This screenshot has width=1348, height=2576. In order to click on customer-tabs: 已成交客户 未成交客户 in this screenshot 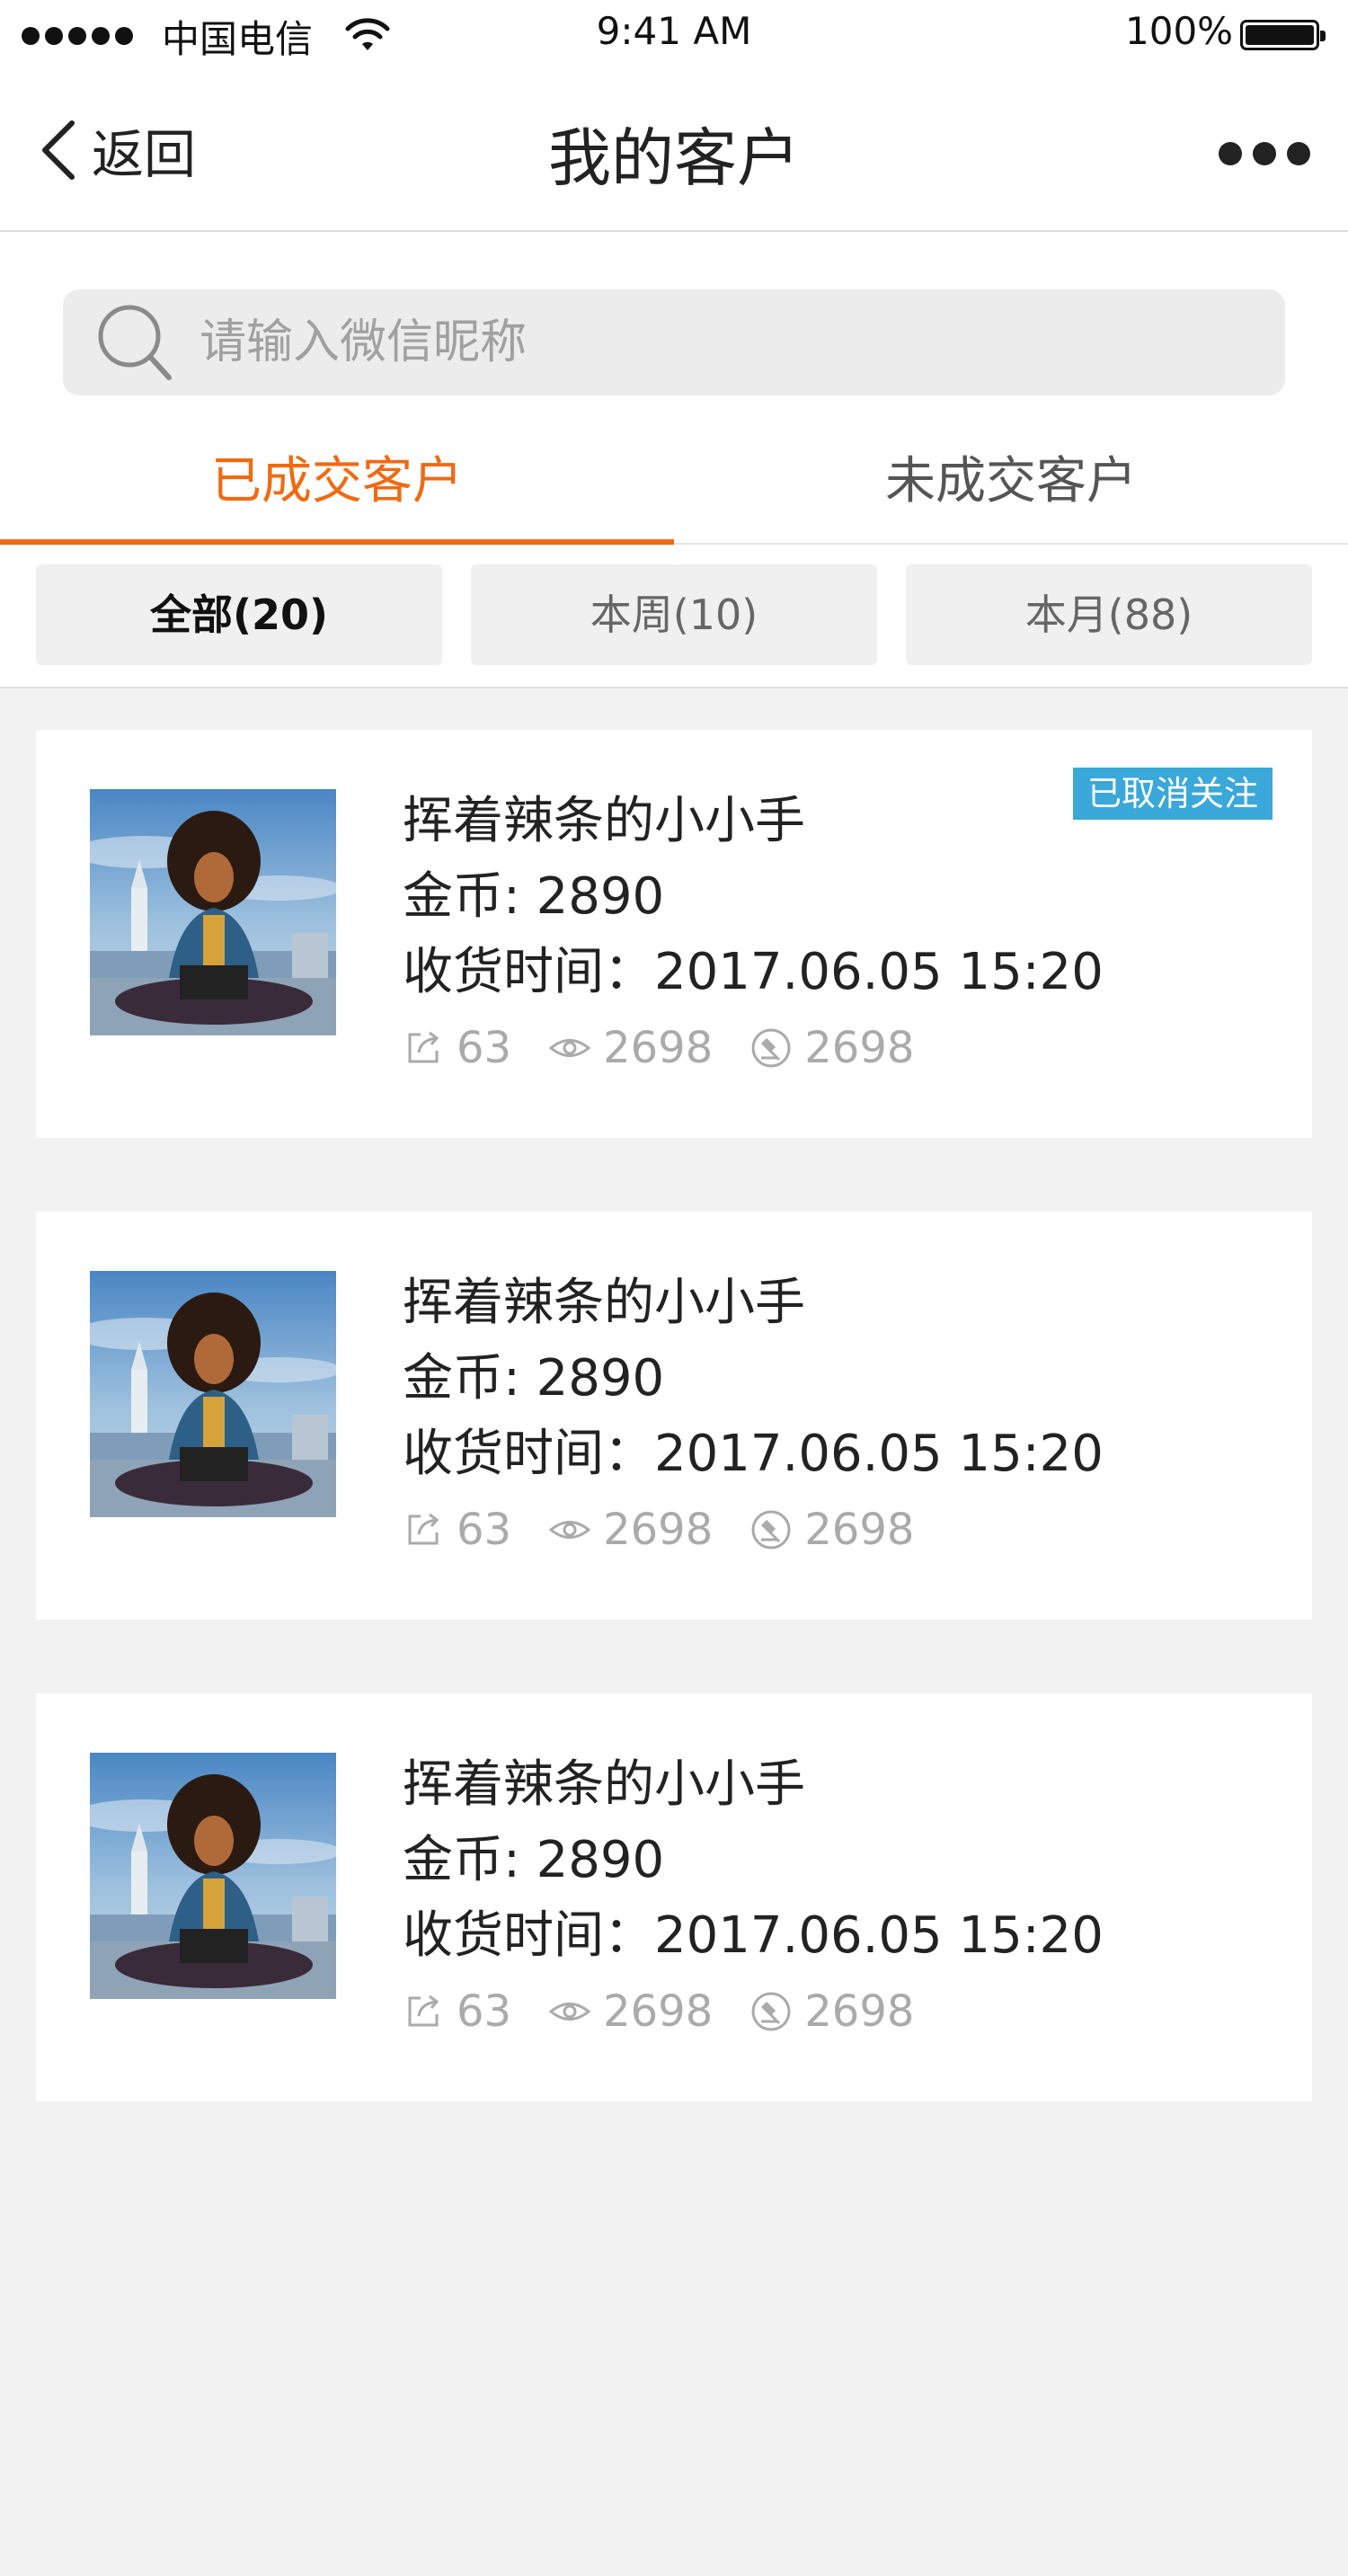, I will do `click(674, 483)`.